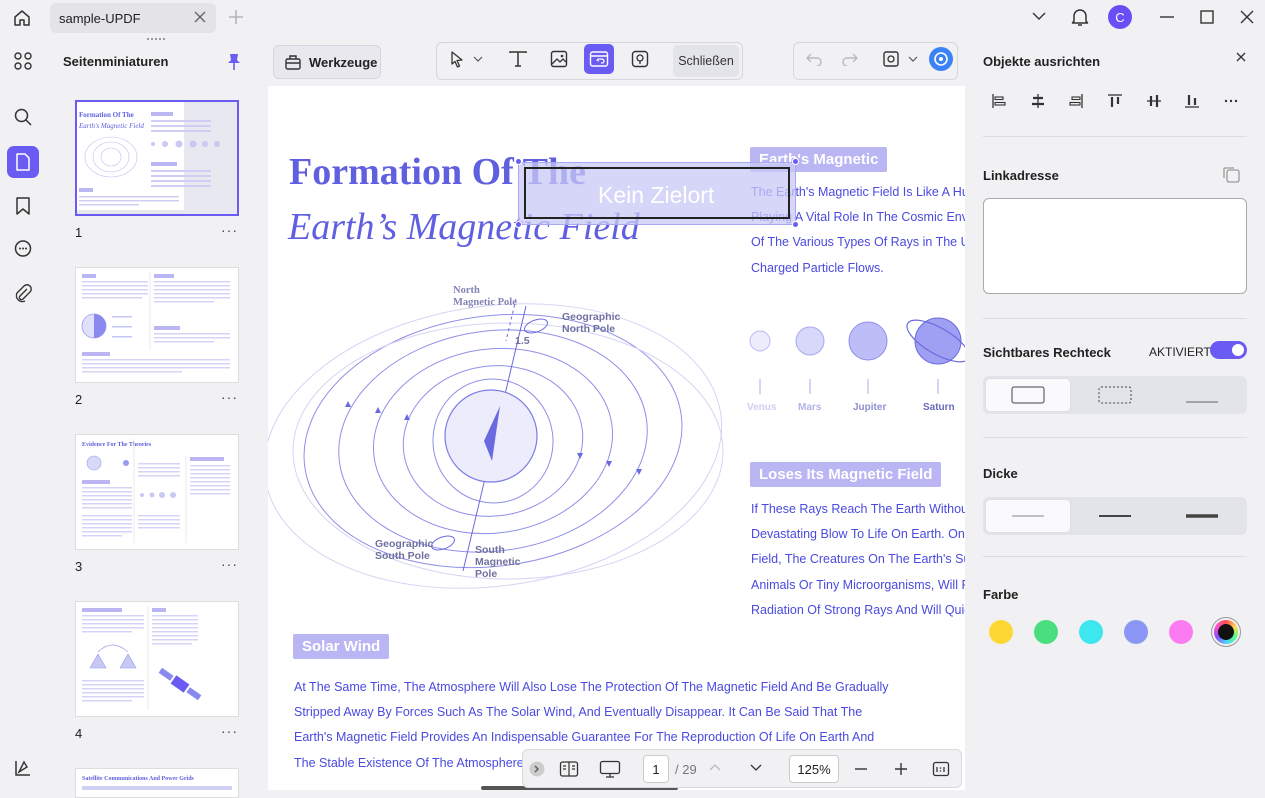 The width and height of the screenshot is (1265, 798). Describe the element at coordinates (1120, 17) in the screenshot. I see `avatar: C` at that location.